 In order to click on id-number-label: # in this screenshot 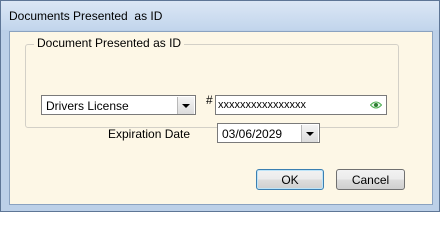, I will do `click(209, 100)`.